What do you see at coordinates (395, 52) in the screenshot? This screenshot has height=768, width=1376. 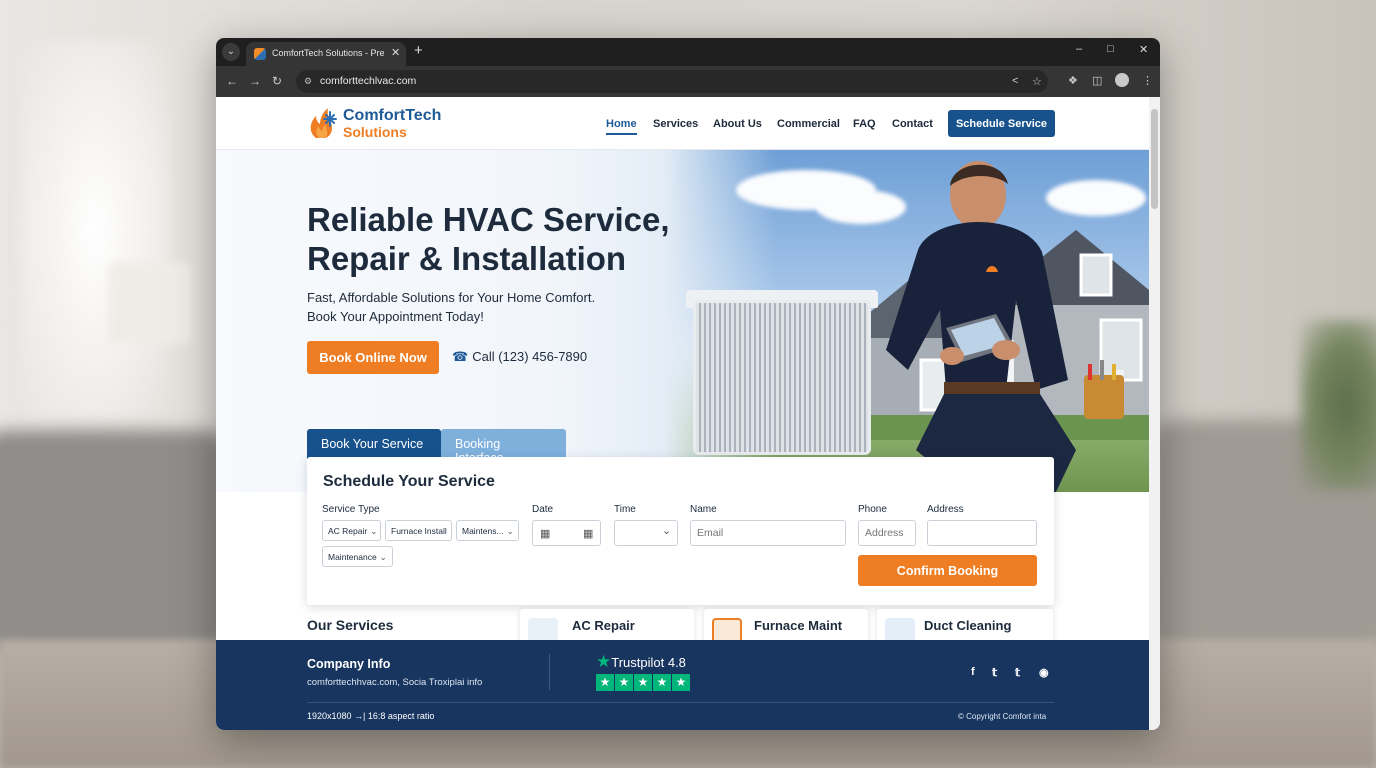 I see `tab-close-icon: ✕` at bounding box center [395, 52].